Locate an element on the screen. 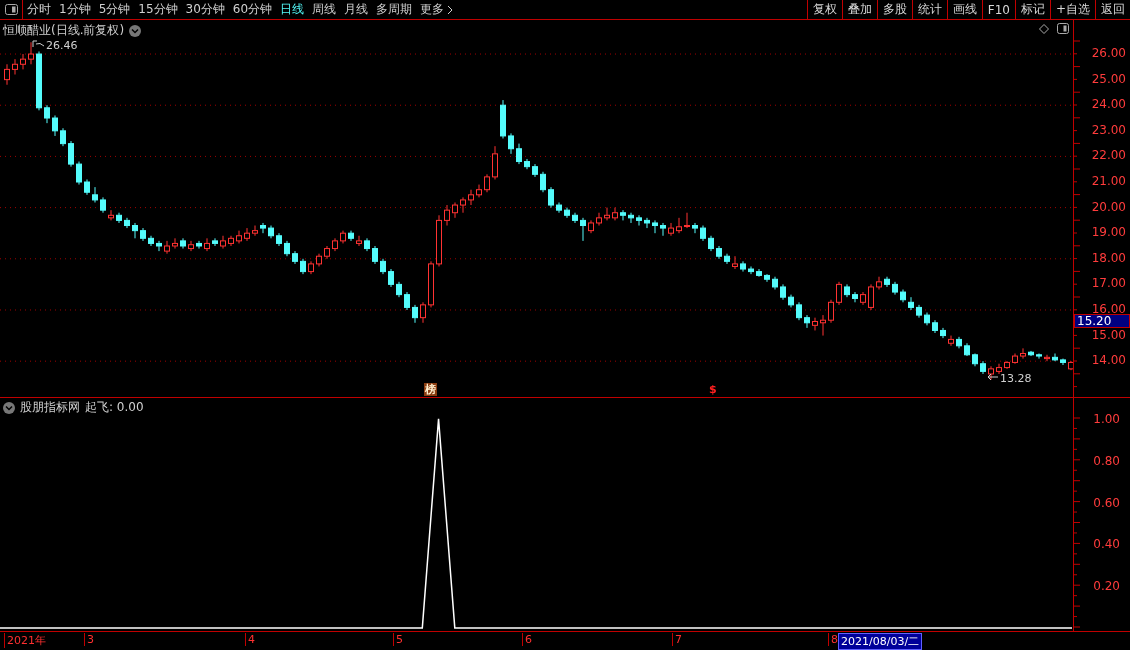 This screenshot has height=650, width=1130. axis-label: 14.00 is located at coordinates (1108, 360).